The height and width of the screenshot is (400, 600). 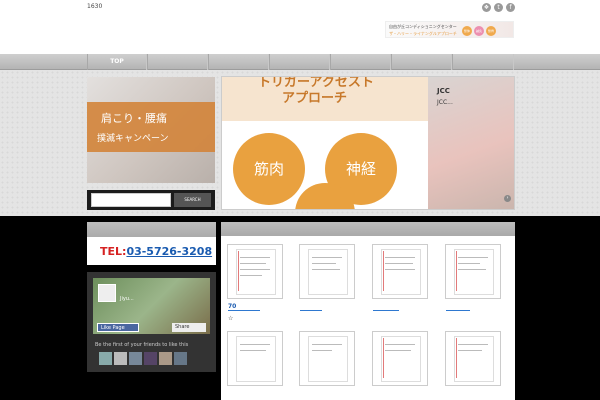 I want to click on twitter-icon: t, so click(x=498, y=7).